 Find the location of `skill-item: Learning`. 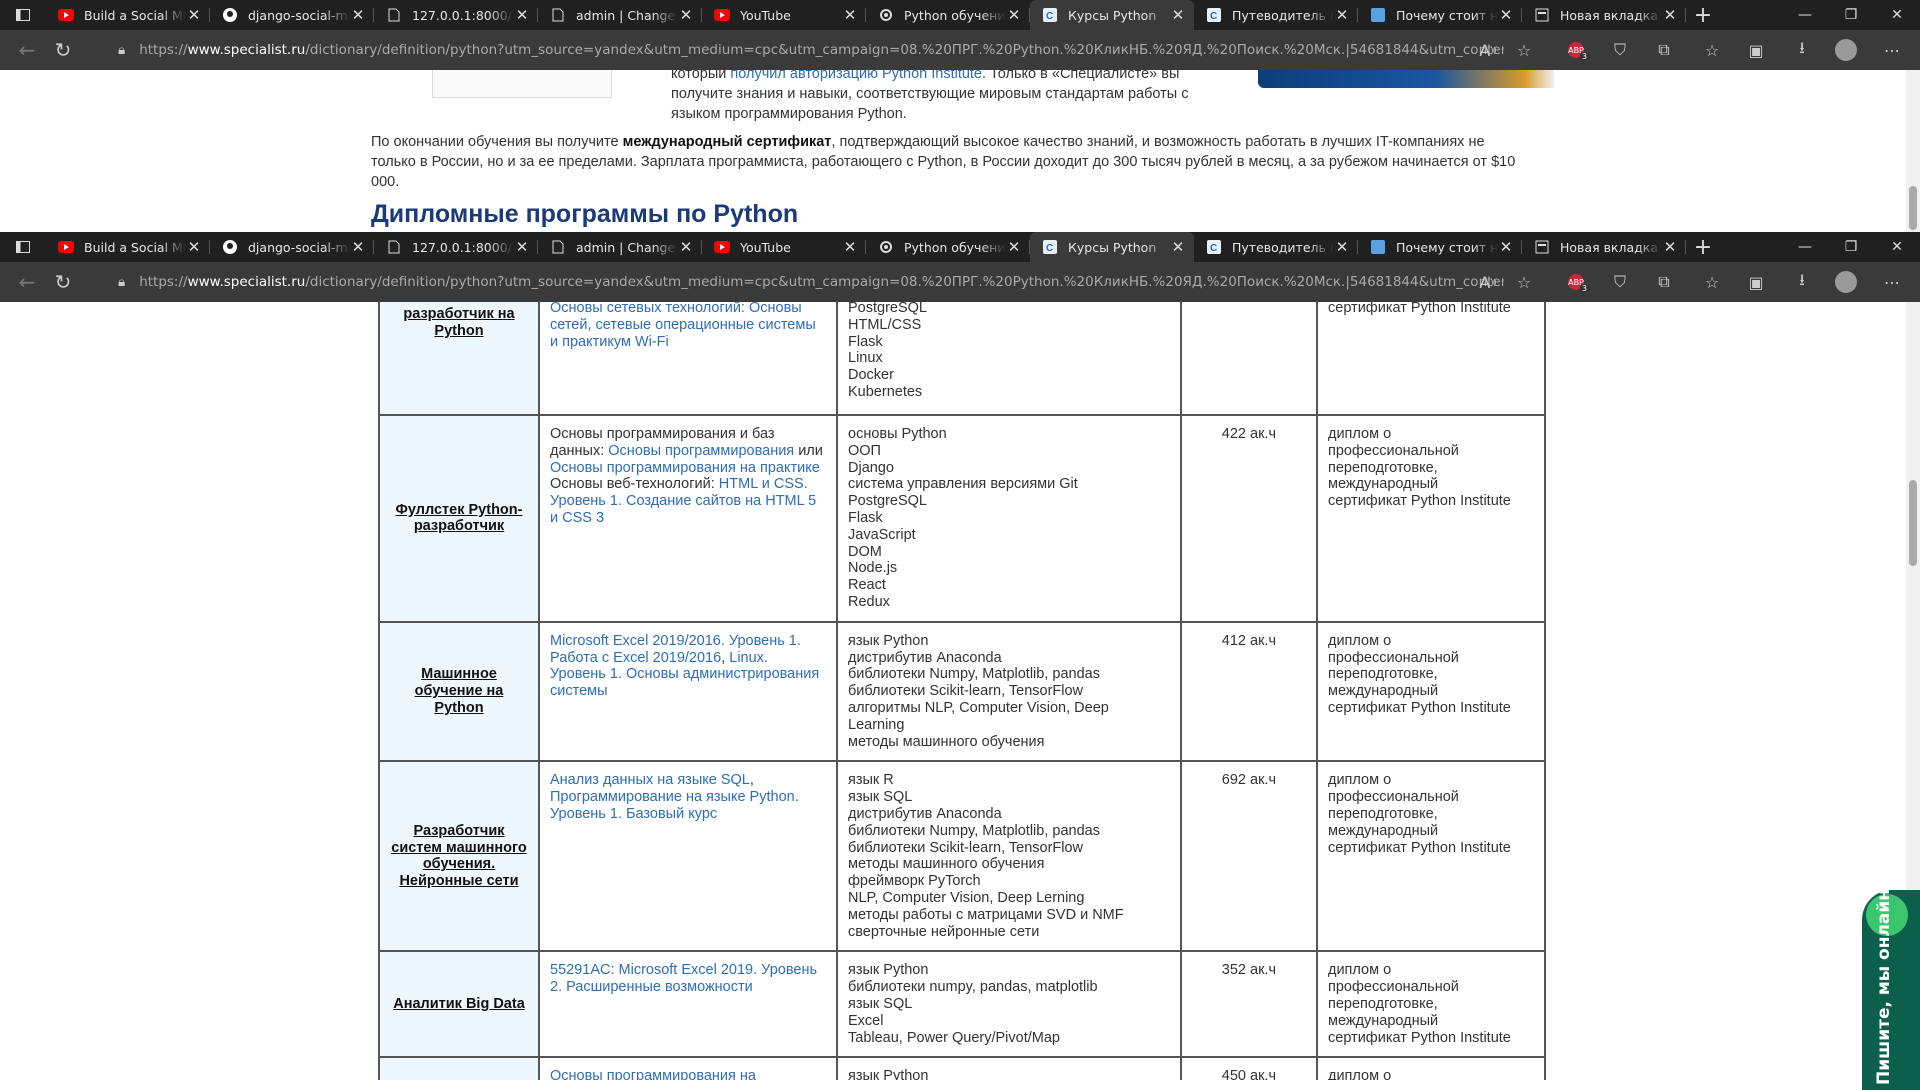

skill-item: Learning is located at coordinates (876, 724).